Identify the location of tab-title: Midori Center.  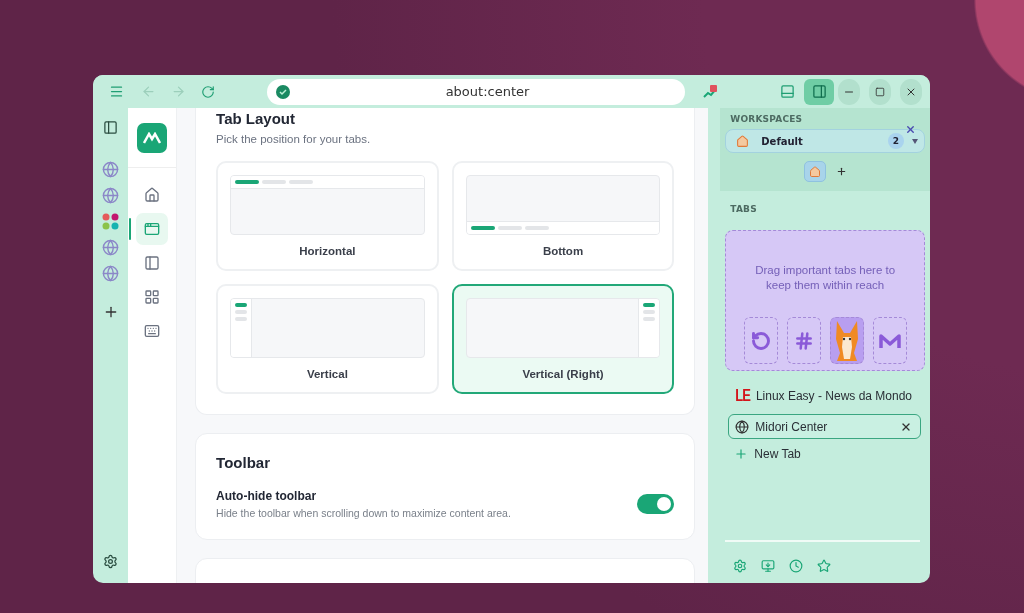
(792, 426).